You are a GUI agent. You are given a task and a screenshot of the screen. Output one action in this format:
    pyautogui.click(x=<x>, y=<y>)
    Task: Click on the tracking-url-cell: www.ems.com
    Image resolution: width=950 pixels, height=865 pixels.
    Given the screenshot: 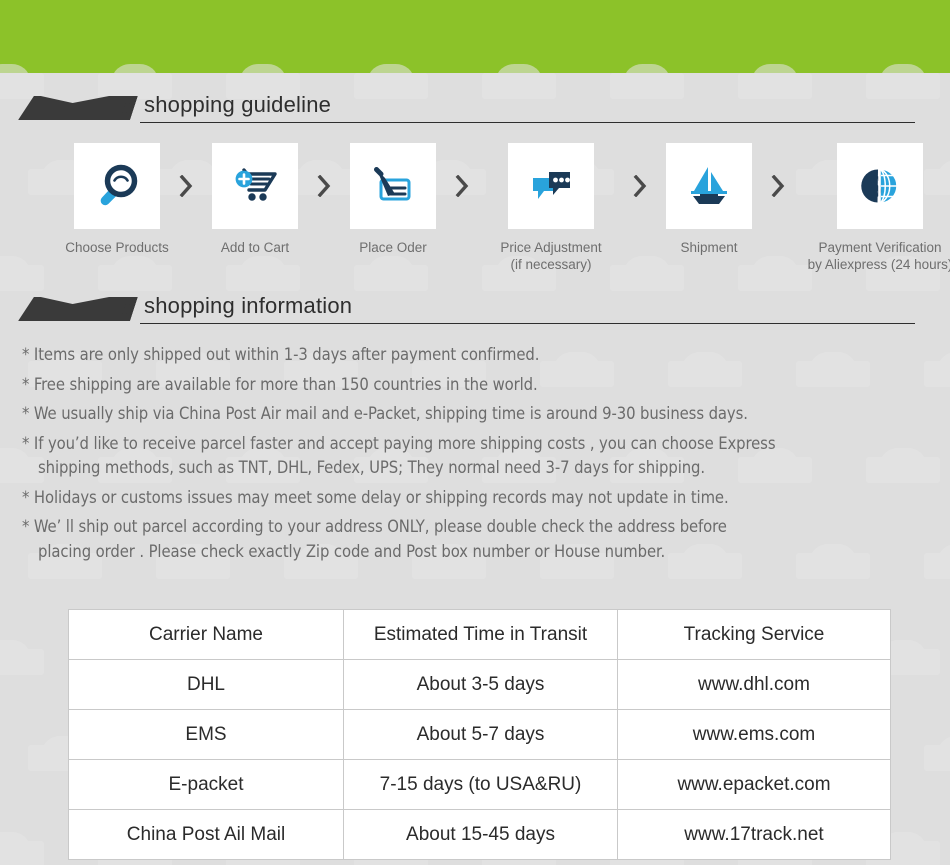 What is the action you would take?
    pyautogui.click(x=754, y=734)
    